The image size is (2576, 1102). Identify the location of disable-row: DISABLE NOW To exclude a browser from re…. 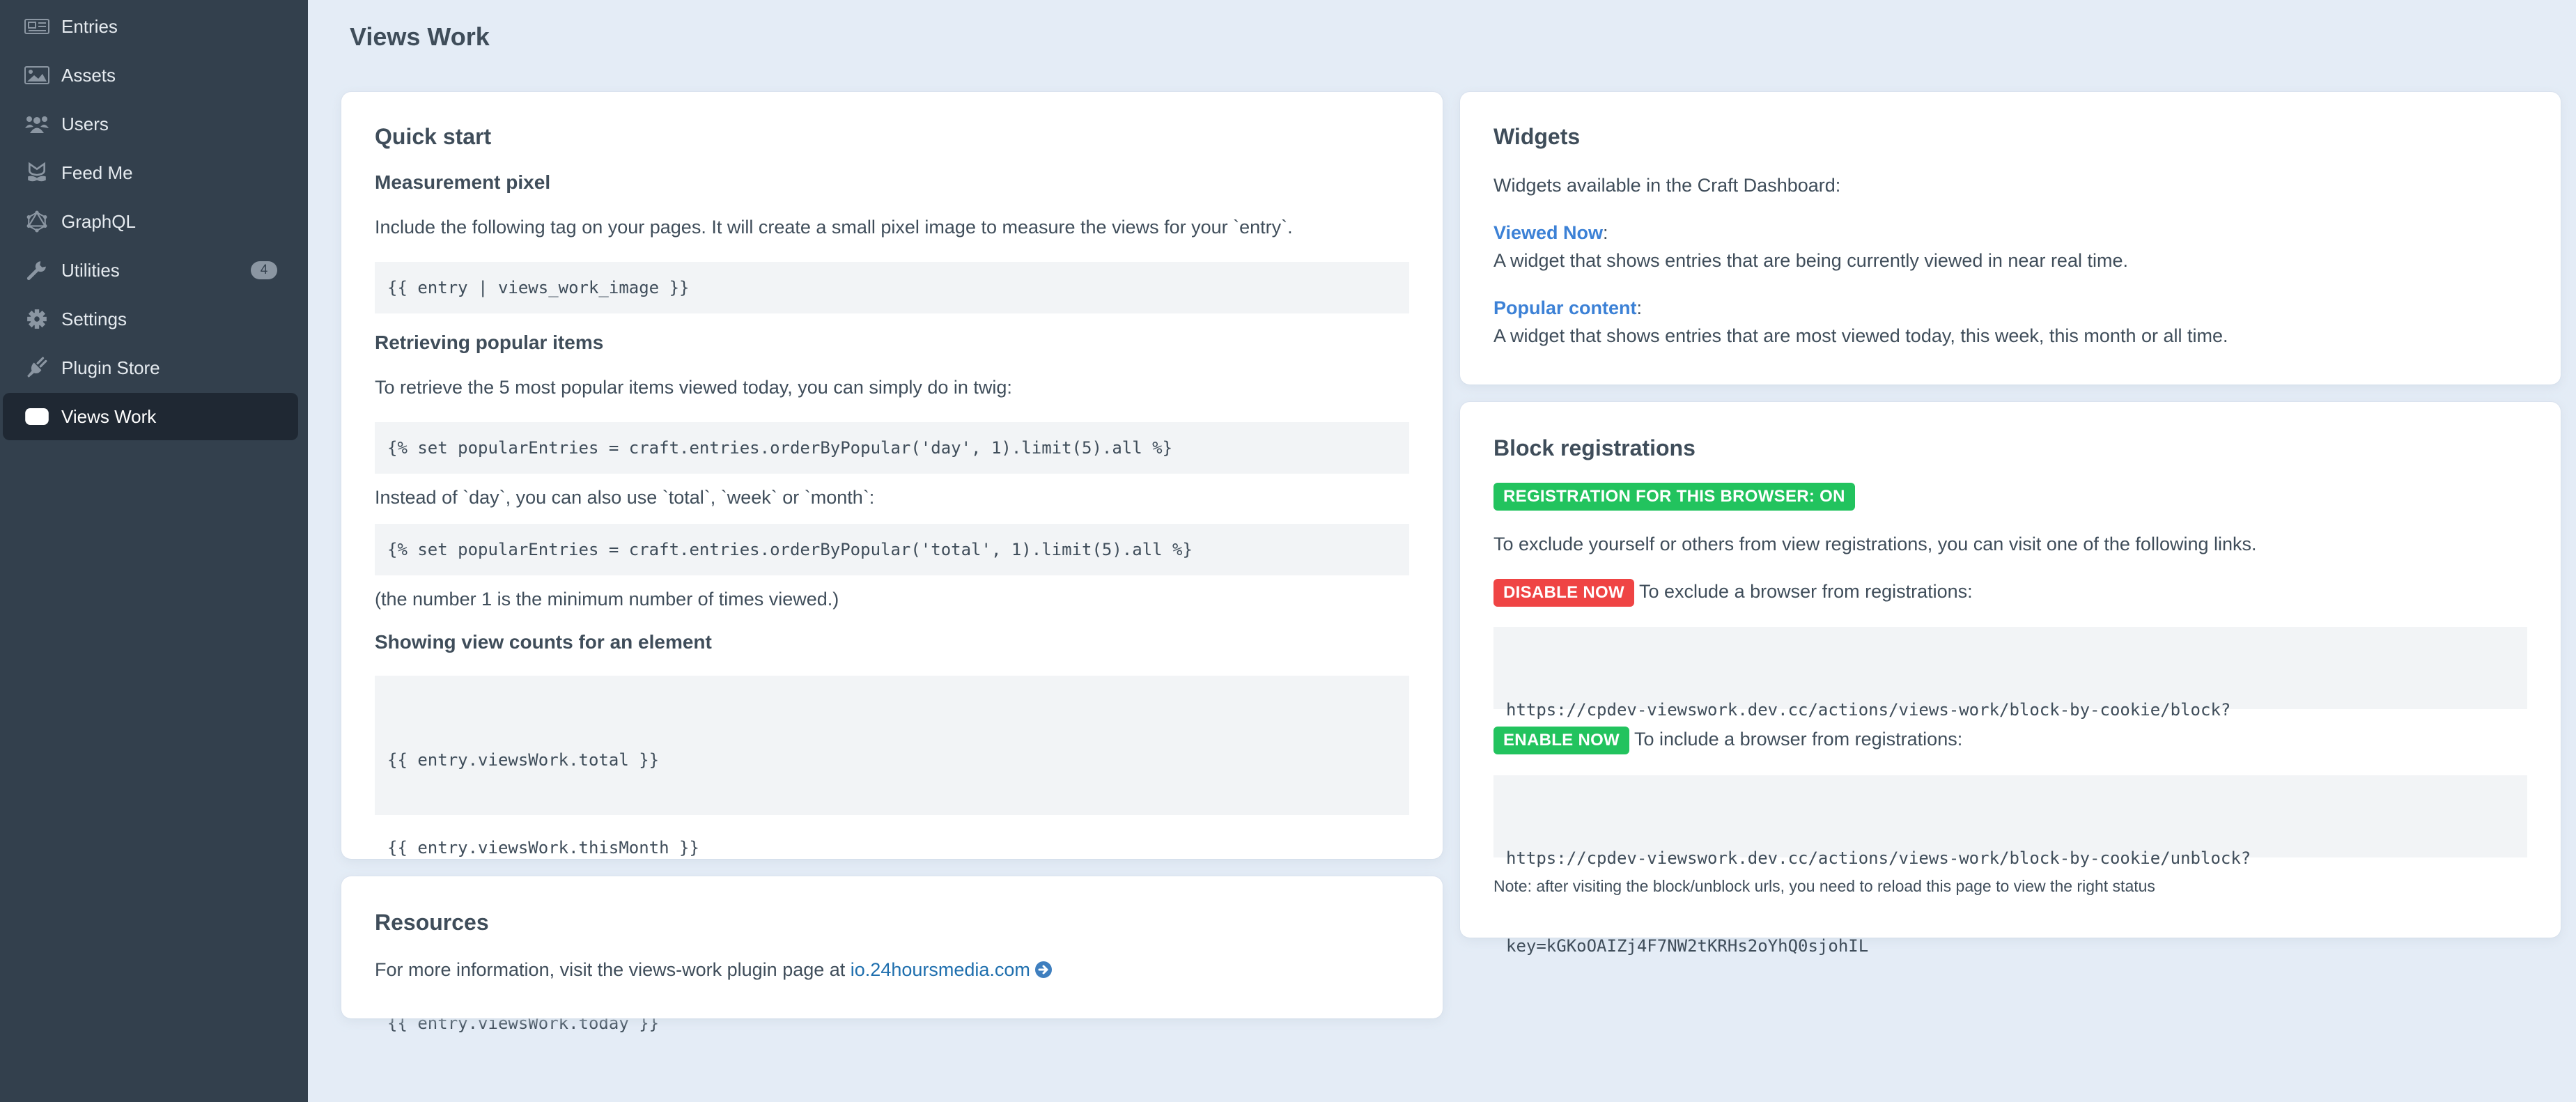
(2010, 592).